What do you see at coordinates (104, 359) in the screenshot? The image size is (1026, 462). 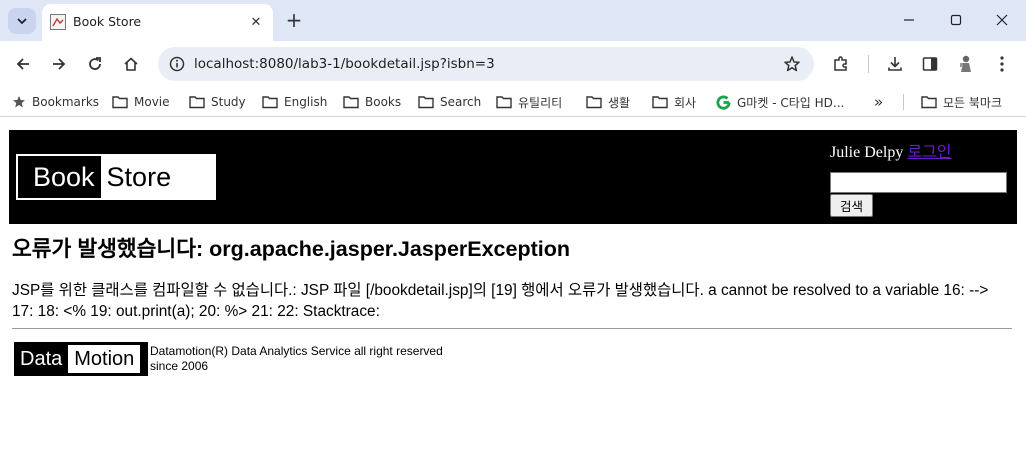 I see `logo-motion-text: Motion` at bounding box center [104, 359].